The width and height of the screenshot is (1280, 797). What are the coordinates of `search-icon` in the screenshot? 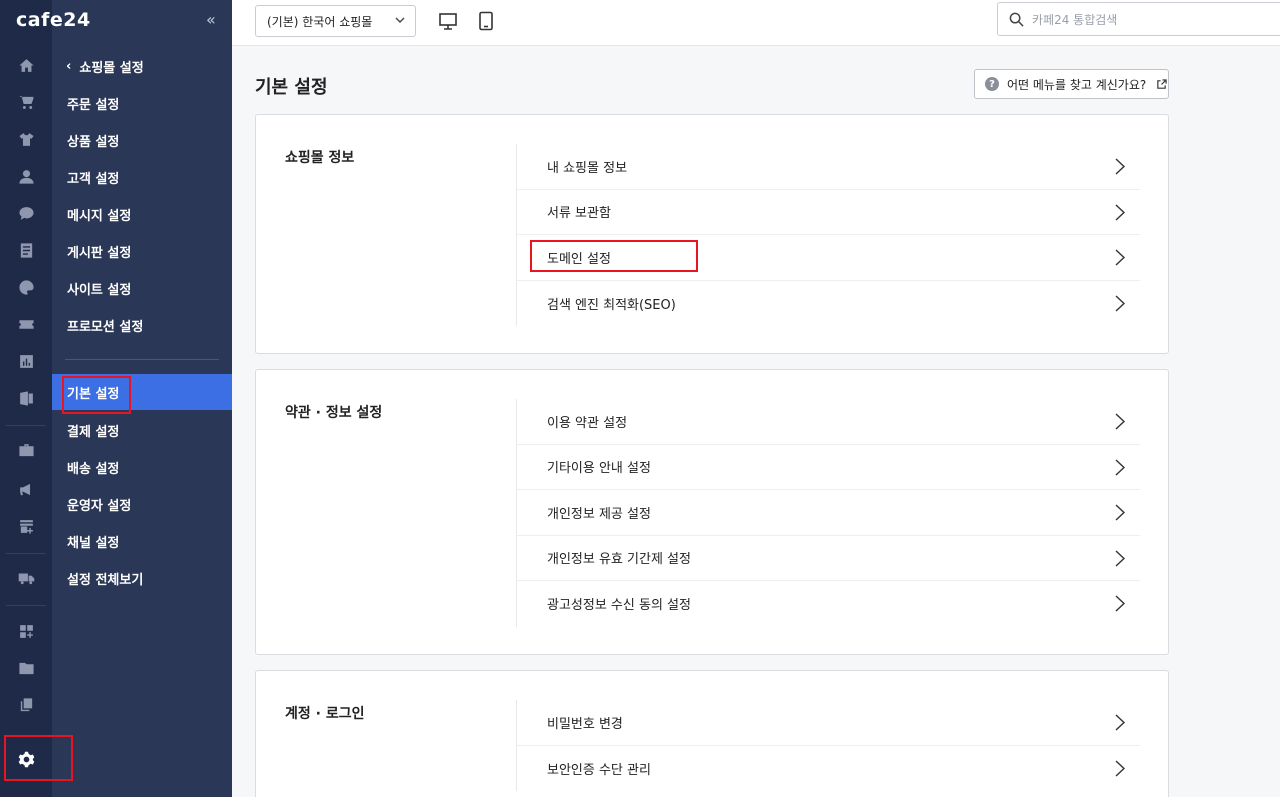 It's located at (1016, 19).